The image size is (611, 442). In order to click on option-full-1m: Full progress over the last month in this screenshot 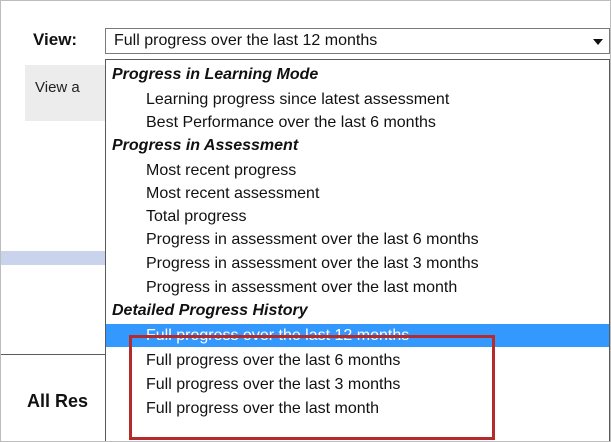, I will do `click(357, 408)`.